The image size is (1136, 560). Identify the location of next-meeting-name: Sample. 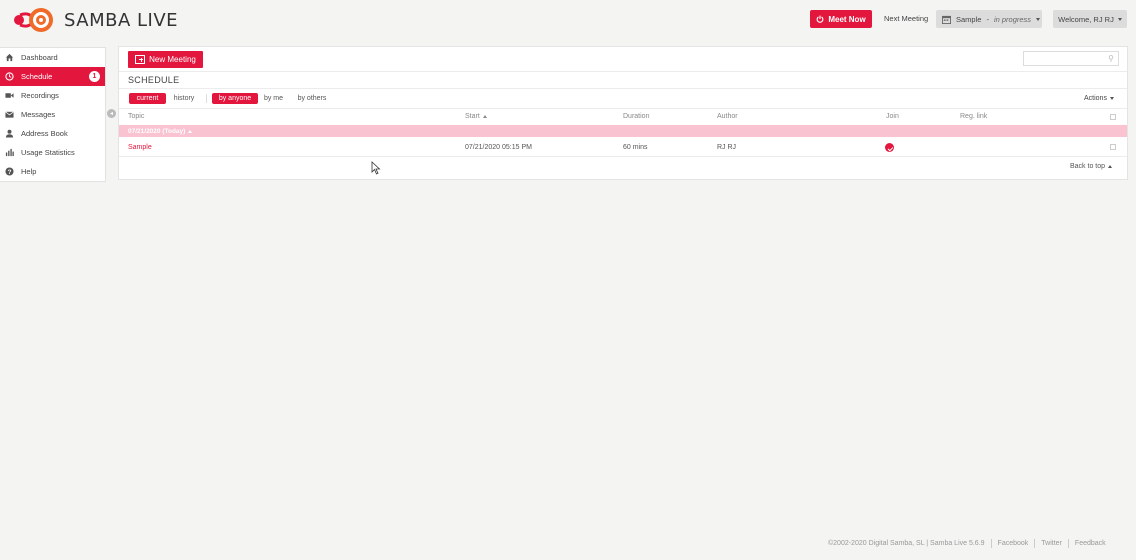
(969, 19).